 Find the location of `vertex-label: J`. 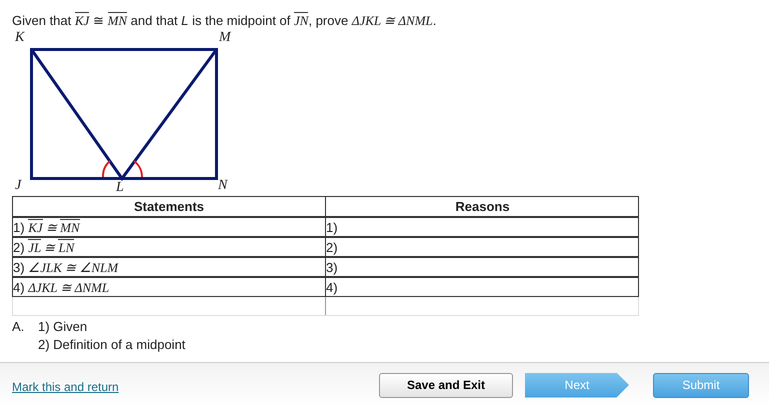

vertex-label: J is located at coordinates (18, 186).